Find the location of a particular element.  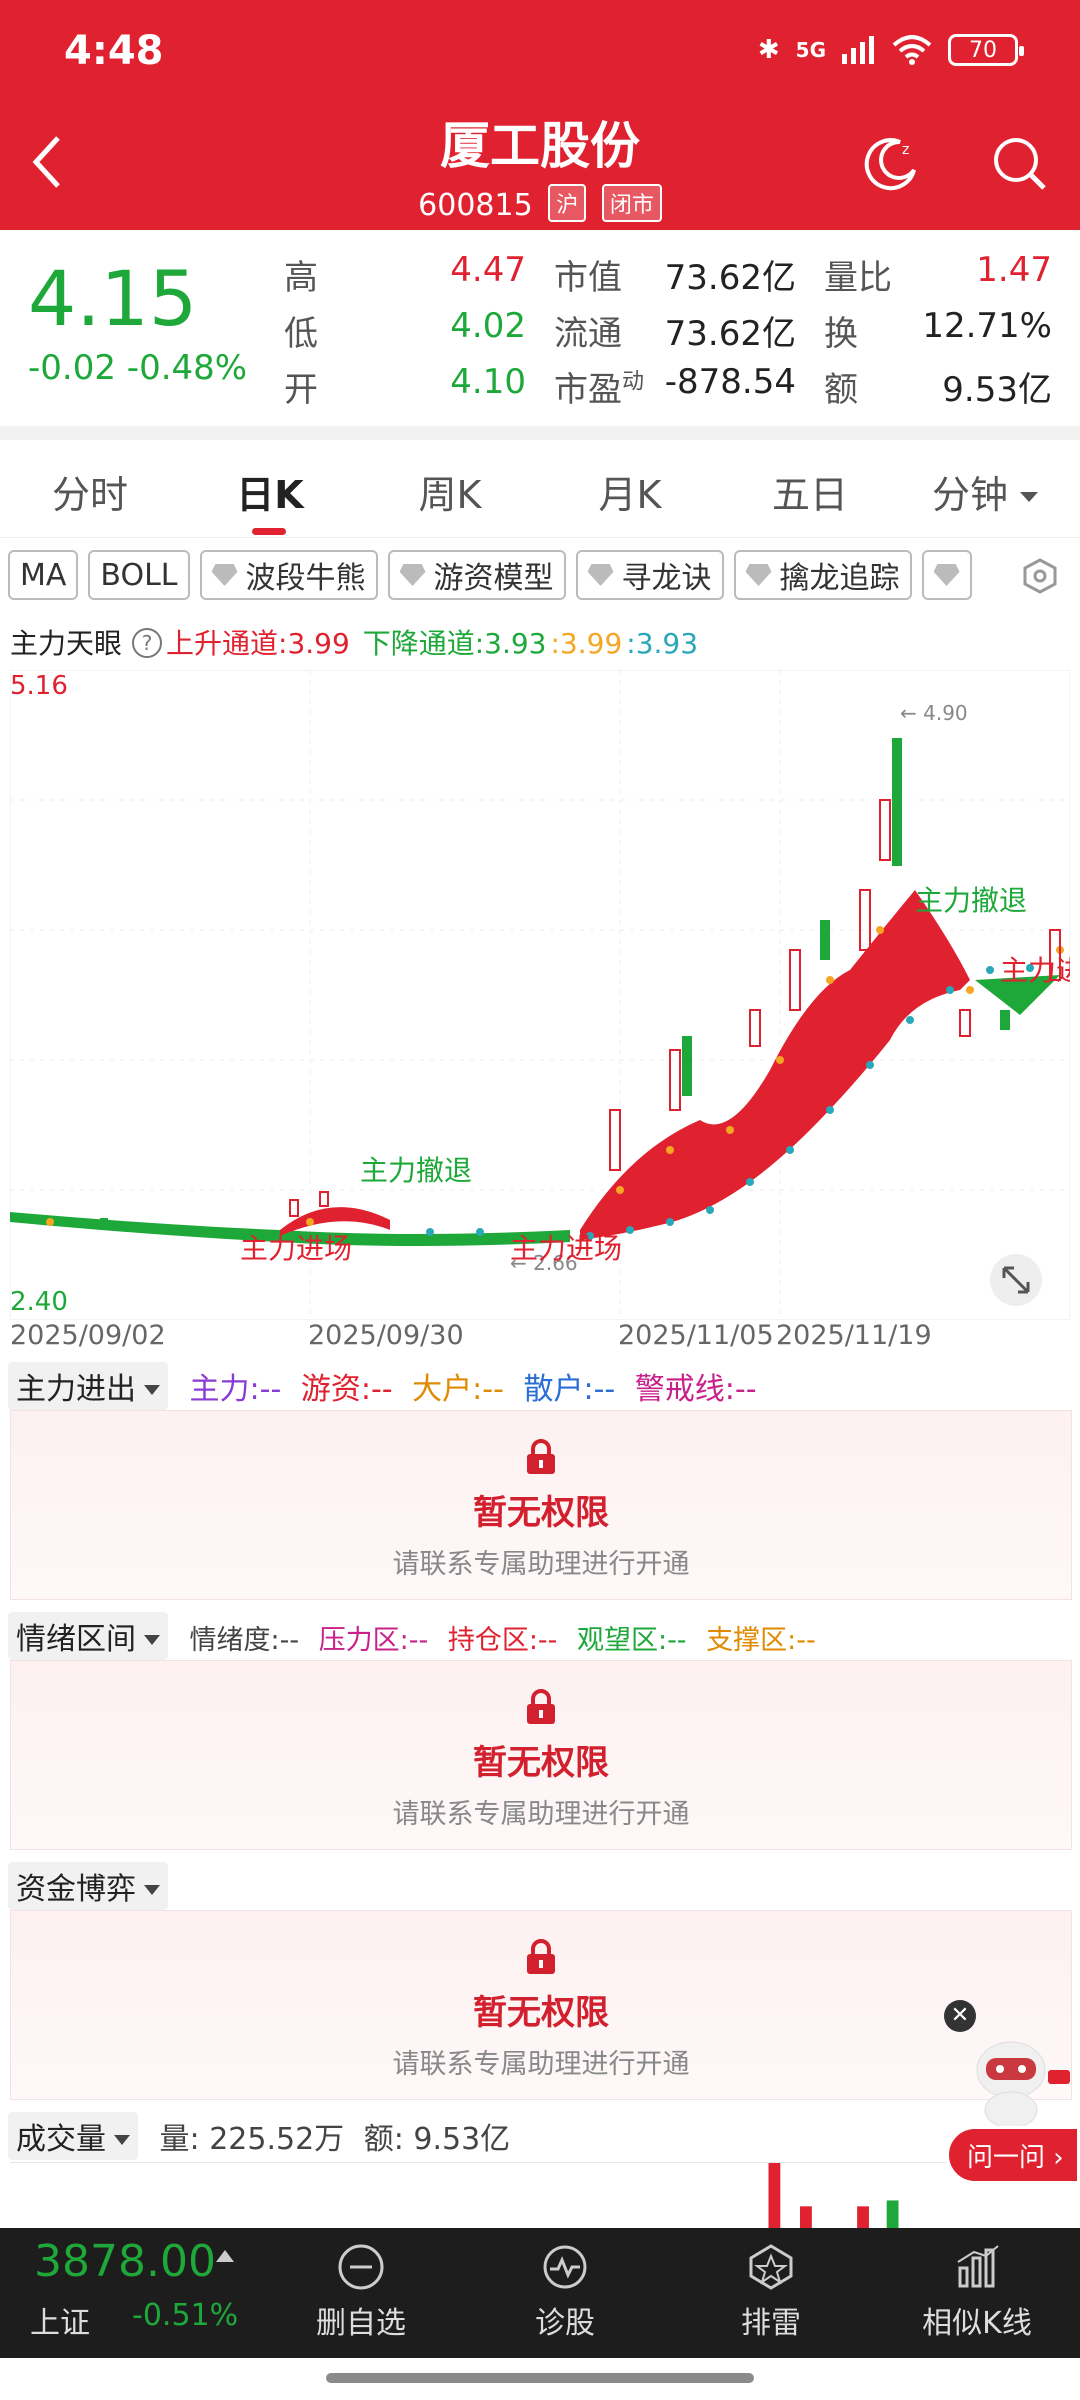

remove-watchlist-button: 删自选 is located at coordinates (361, 2292).